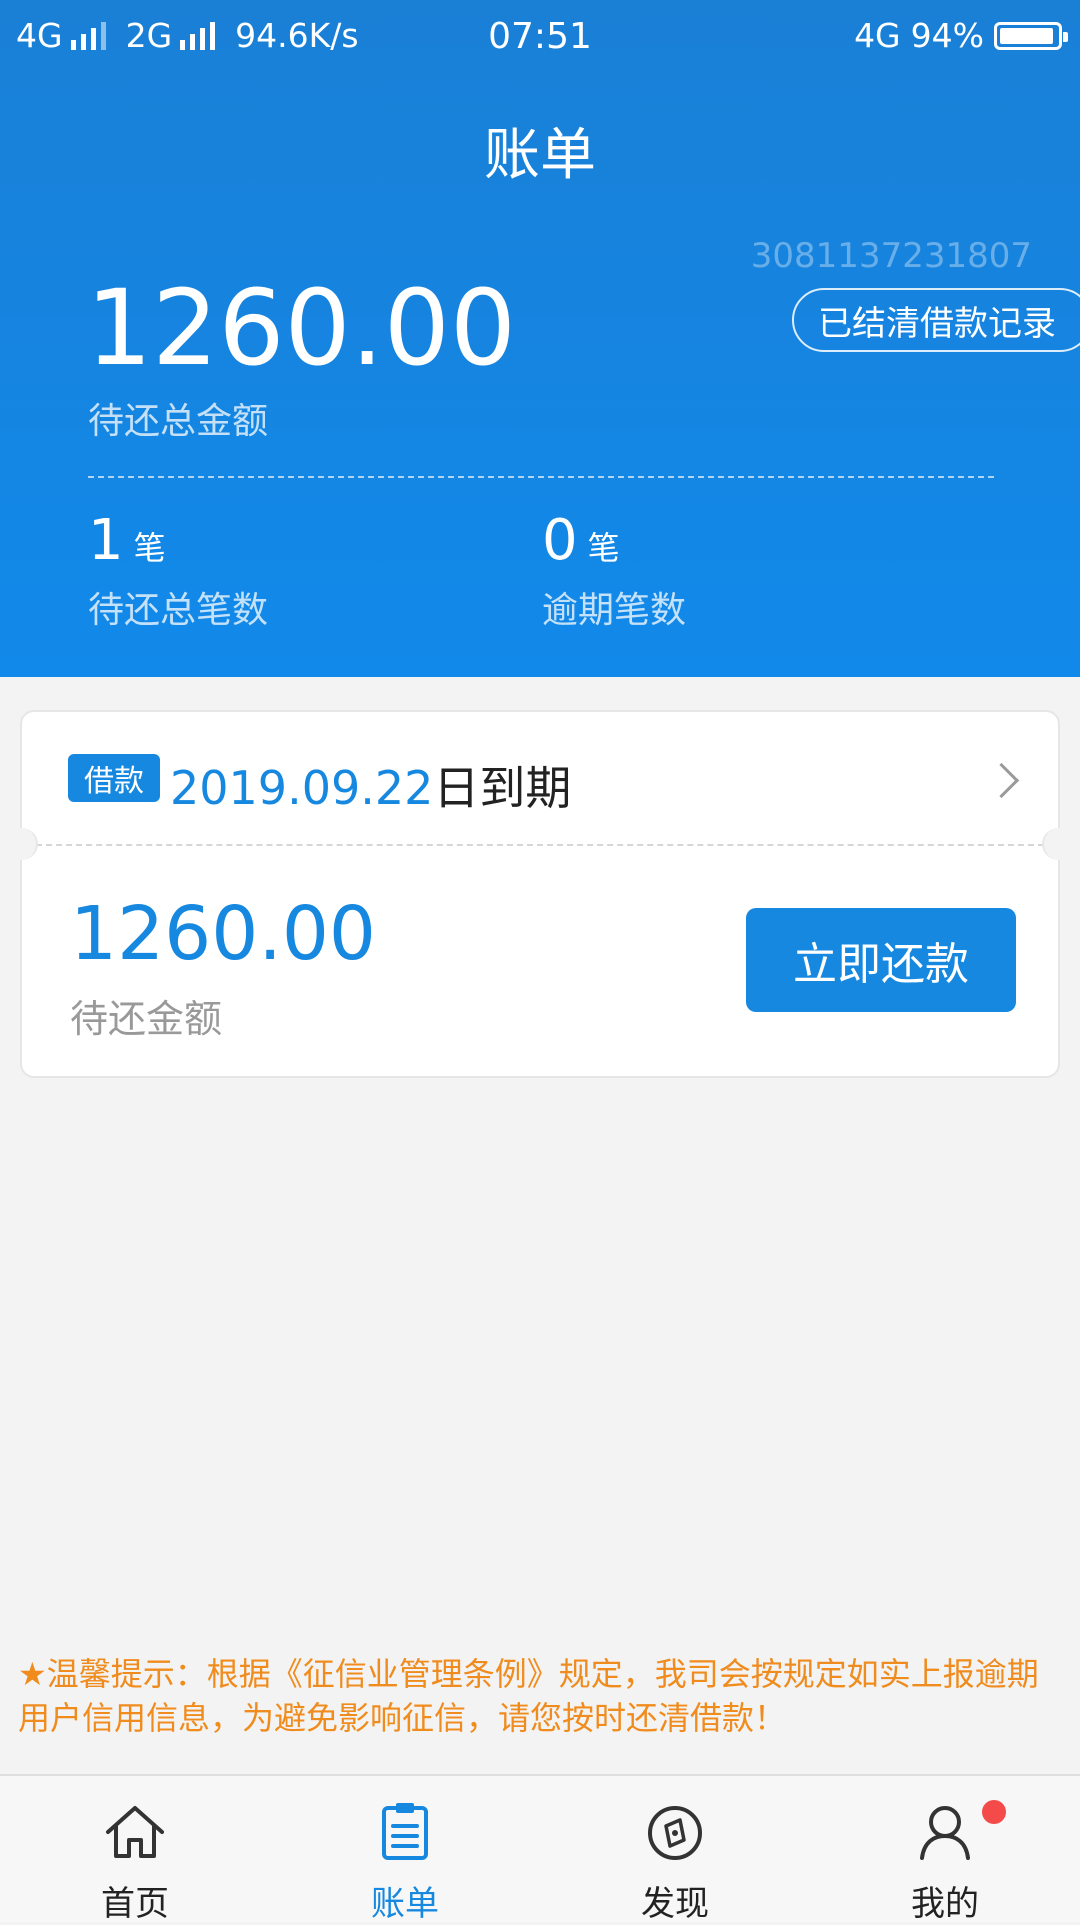 The height and width of the screenshot is (1925, 1080). I want to click on settled-records-button: 已结清借款记录, so click(936, 320).